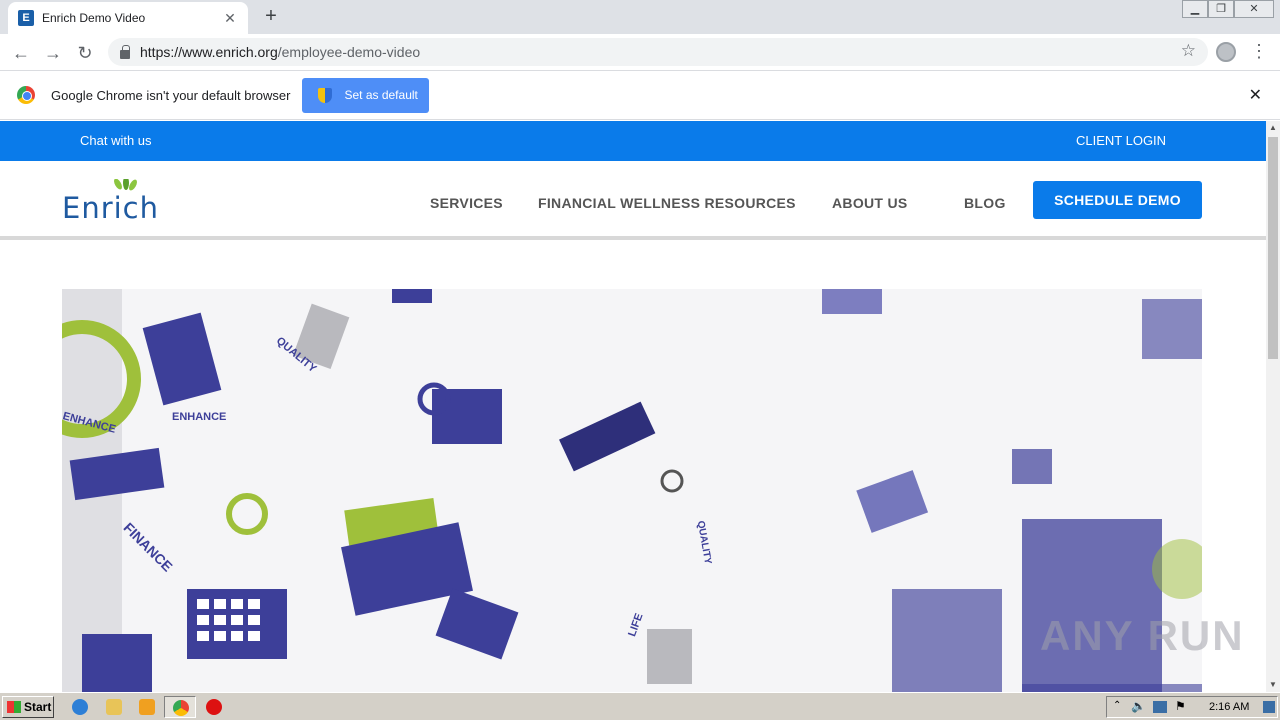 This screenshot has width=1280, height=720. What do you see at coordinates (870, 203) in the screenshot?
I see `nav-about-us: ABOUT US` at bounding box center [870, 203].